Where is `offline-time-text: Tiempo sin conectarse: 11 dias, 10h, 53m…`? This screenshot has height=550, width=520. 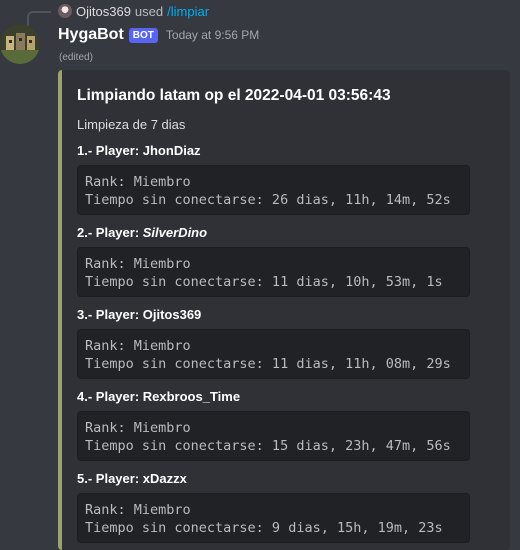
offline-time-text: Tiempo sin conectarse: 11 dias, 10h, 53m… is located at coordinates (264, 282).